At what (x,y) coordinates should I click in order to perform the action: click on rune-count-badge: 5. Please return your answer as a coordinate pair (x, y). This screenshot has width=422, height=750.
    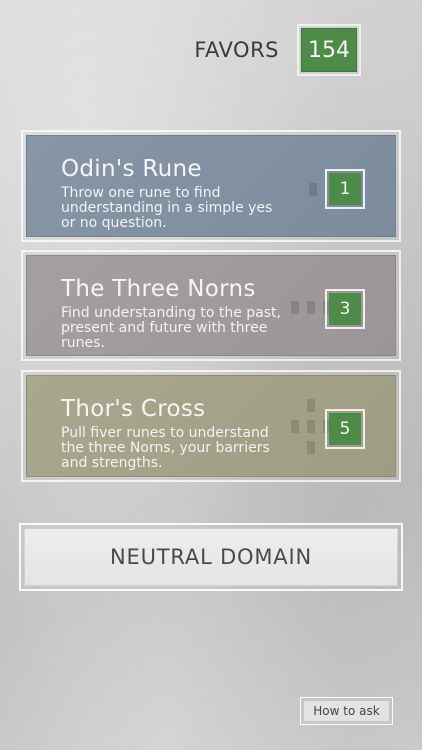
    Looking at the image, I should click on (345, 429).